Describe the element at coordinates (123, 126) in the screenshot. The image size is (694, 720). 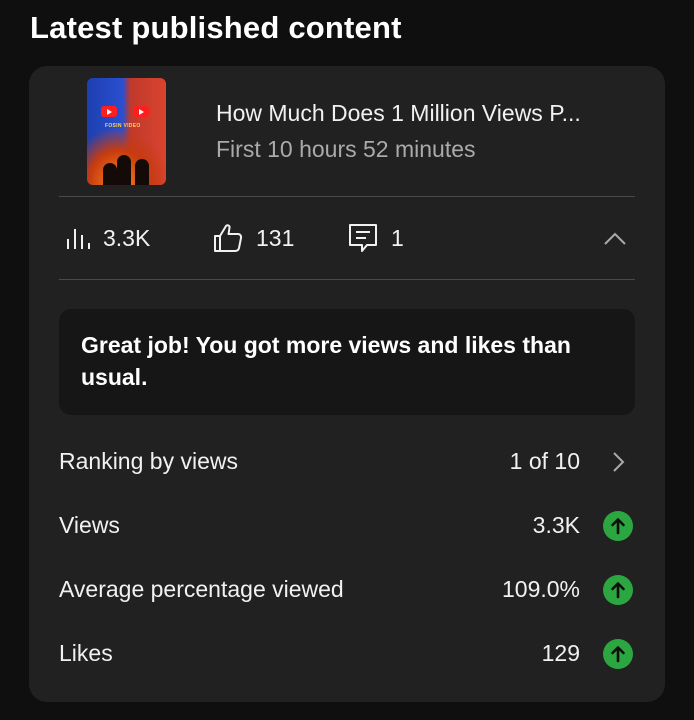
I see `thumbnail-text: FOSIN VIDEO` at that location.